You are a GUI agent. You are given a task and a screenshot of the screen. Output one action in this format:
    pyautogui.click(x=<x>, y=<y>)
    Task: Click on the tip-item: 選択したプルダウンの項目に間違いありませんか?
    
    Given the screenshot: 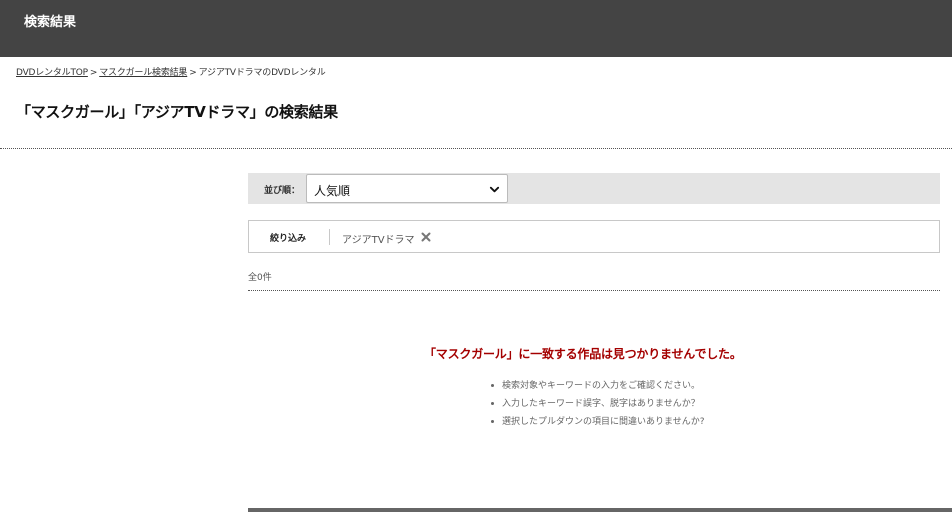 What is the action you would take?
    pyautogui.click(x=597, y=424)
    